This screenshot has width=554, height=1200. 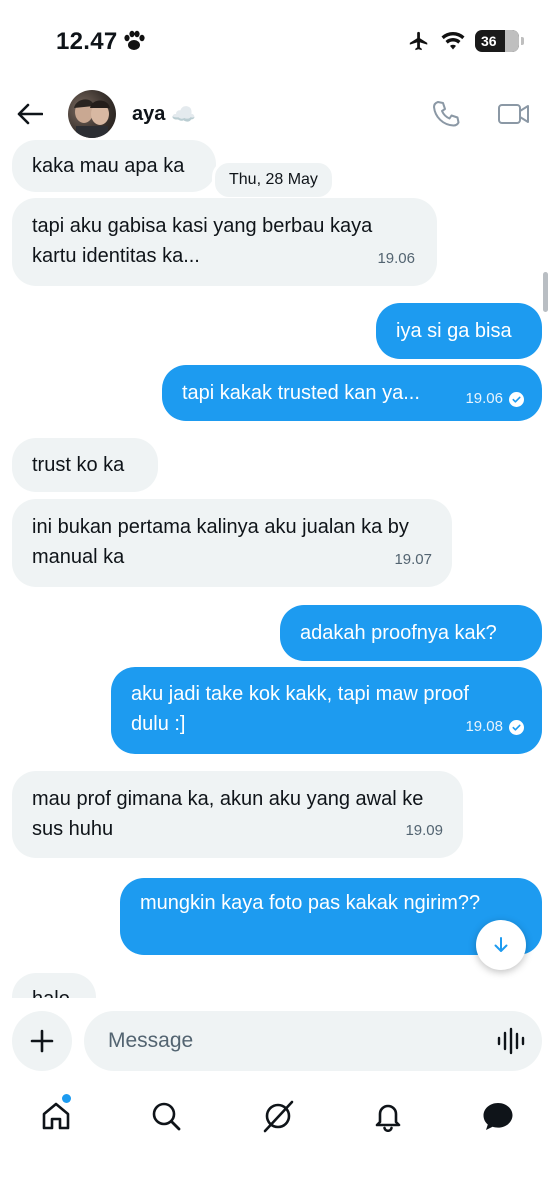 What do you see at coordinates (545, 292) in the screenshot?
I see `scrollbar` at bounding box center [545, 292].